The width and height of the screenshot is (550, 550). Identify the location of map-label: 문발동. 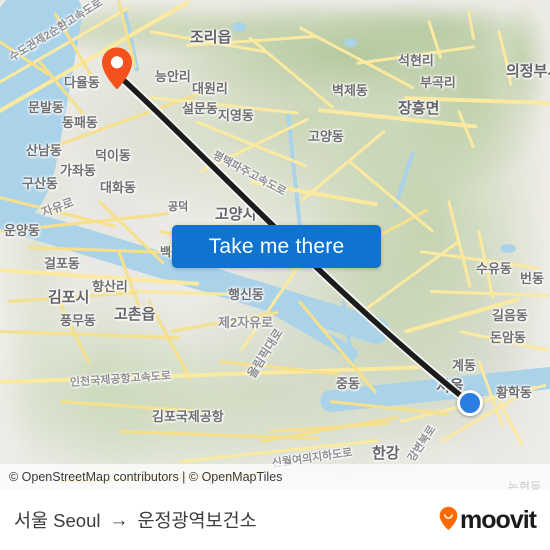
(46, 107).